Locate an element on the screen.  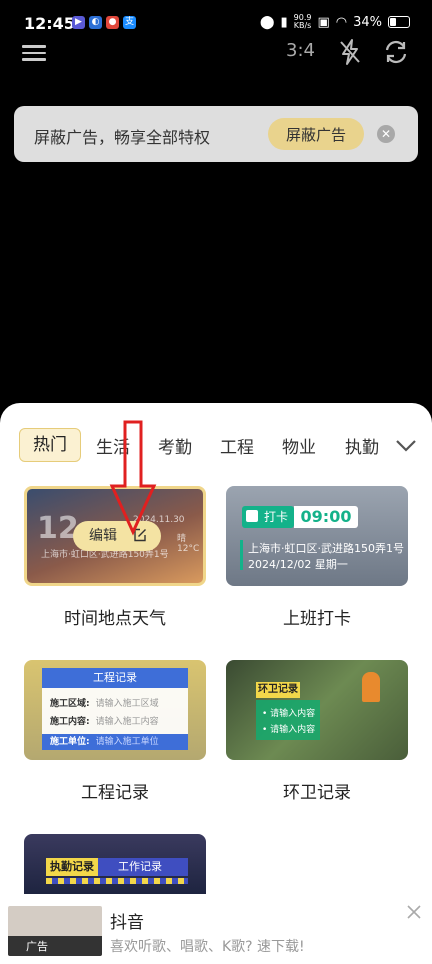
check-icon is located at coordinates (252, 516).